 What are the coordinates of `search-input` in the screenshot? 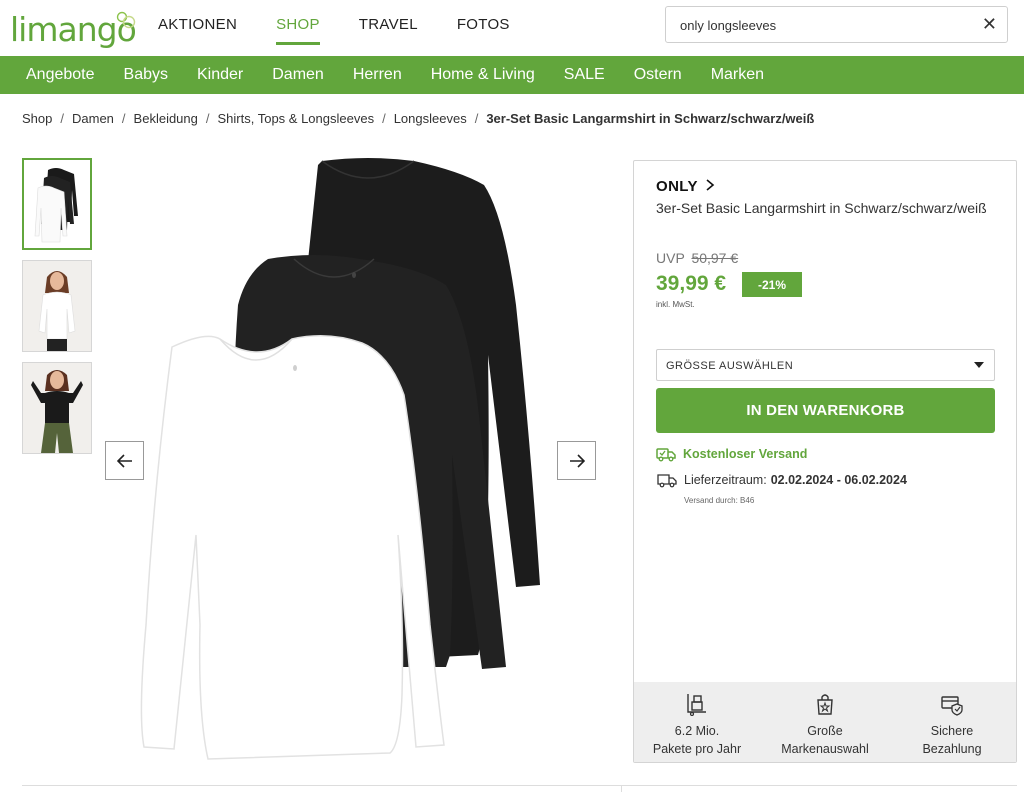 It's located at (825, 25).